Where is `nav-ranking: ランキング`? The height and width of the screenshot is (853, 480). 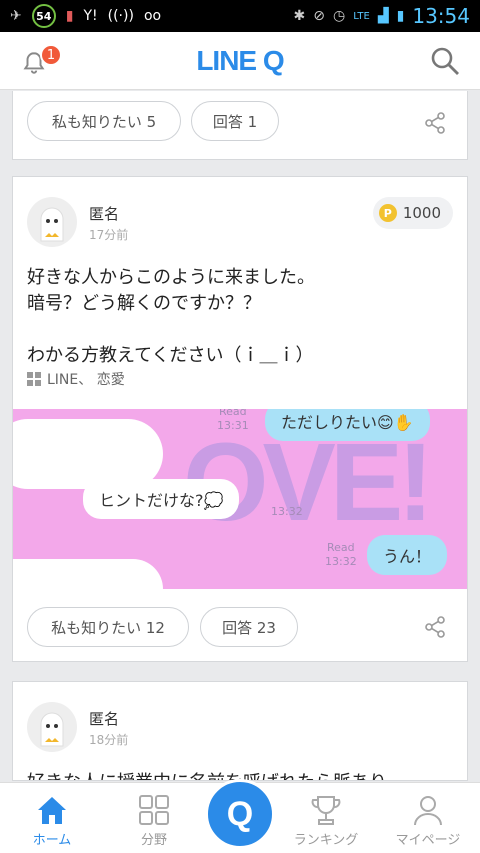
nav-ranking: ランキング is located at coordinates (326, 820).